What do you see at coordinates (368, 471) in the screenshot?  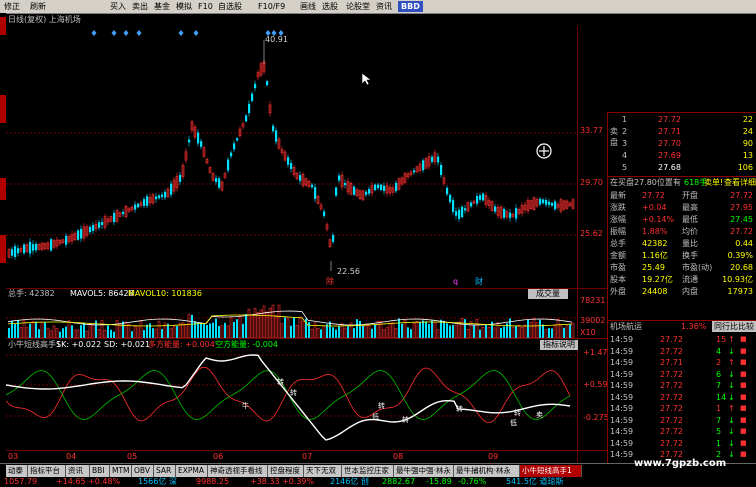 I see `indicator-tab: 世本监控庄家` at bounding box center [368, 471].